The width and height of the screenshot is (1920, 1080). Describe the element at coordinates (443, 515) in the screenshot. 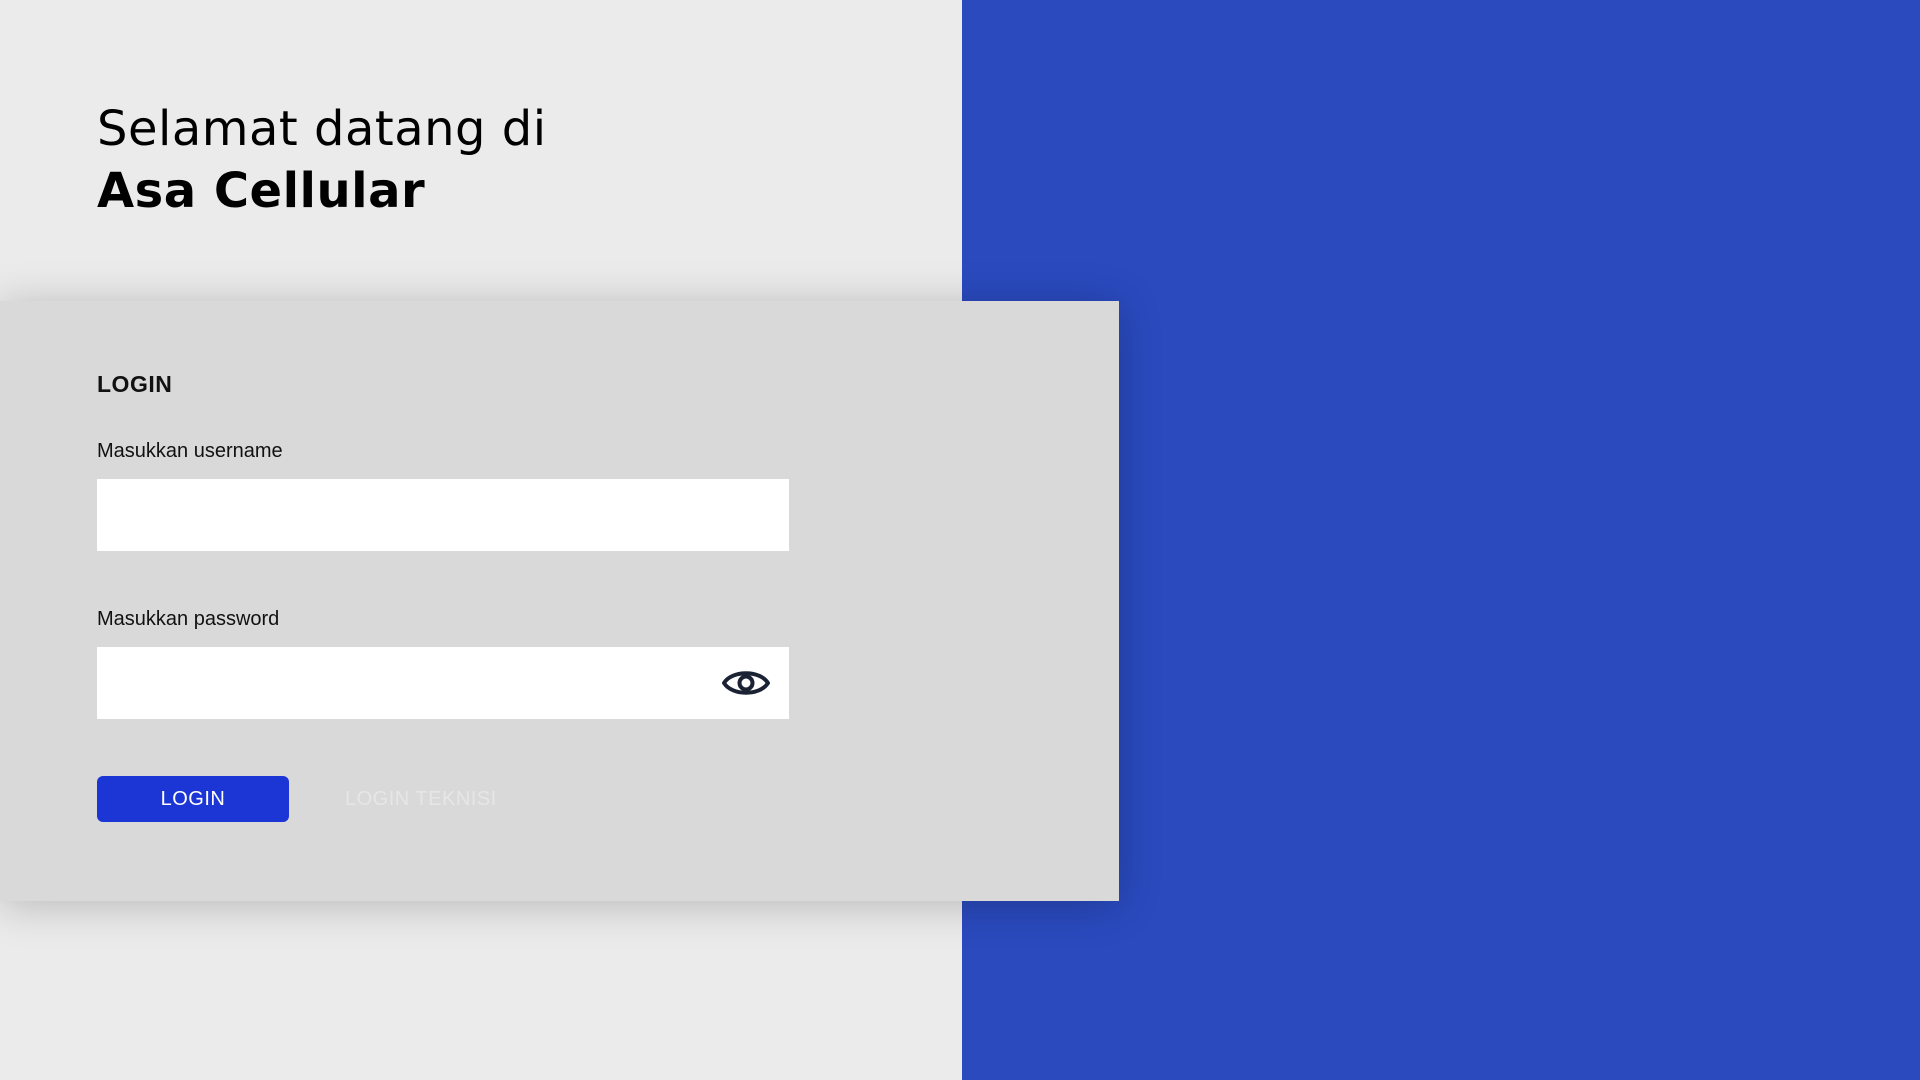

I see `username-input` at that location.